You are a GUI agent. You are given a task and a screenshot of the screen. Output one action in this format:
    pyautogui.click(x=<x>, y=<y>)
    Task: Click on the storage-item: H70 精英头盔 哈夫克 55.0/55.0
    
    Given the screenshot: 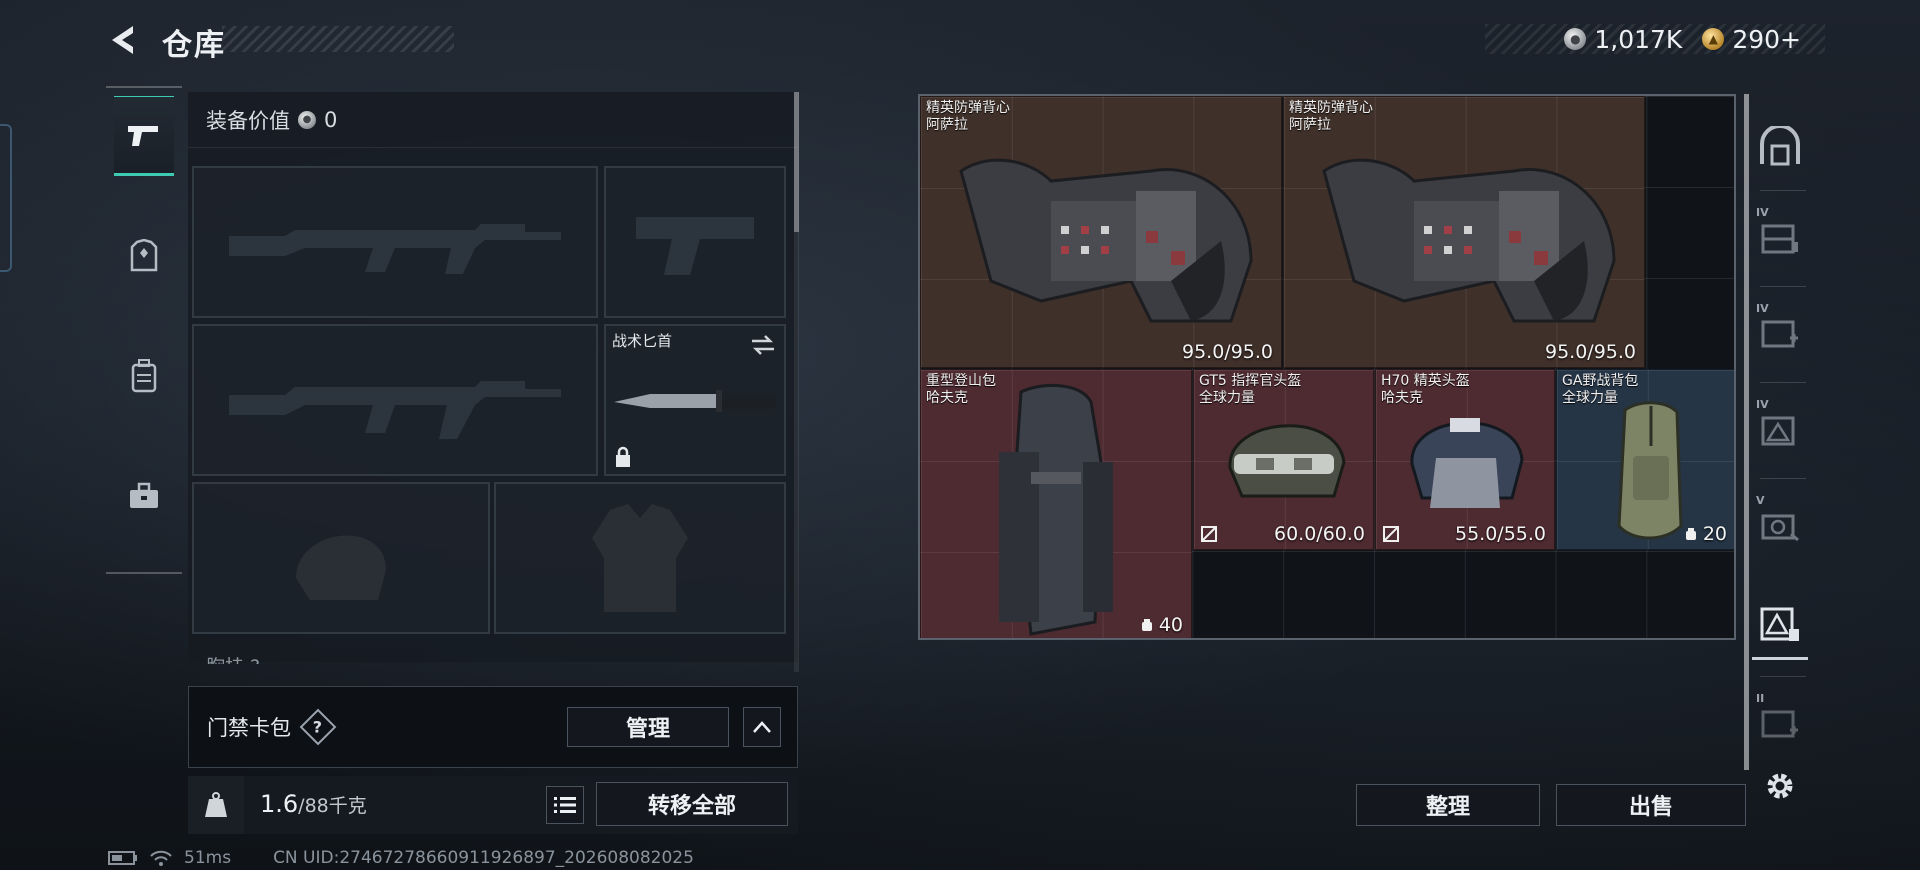 What is the action you would take?
    pyautogui.click(x=1465, y=459)
    